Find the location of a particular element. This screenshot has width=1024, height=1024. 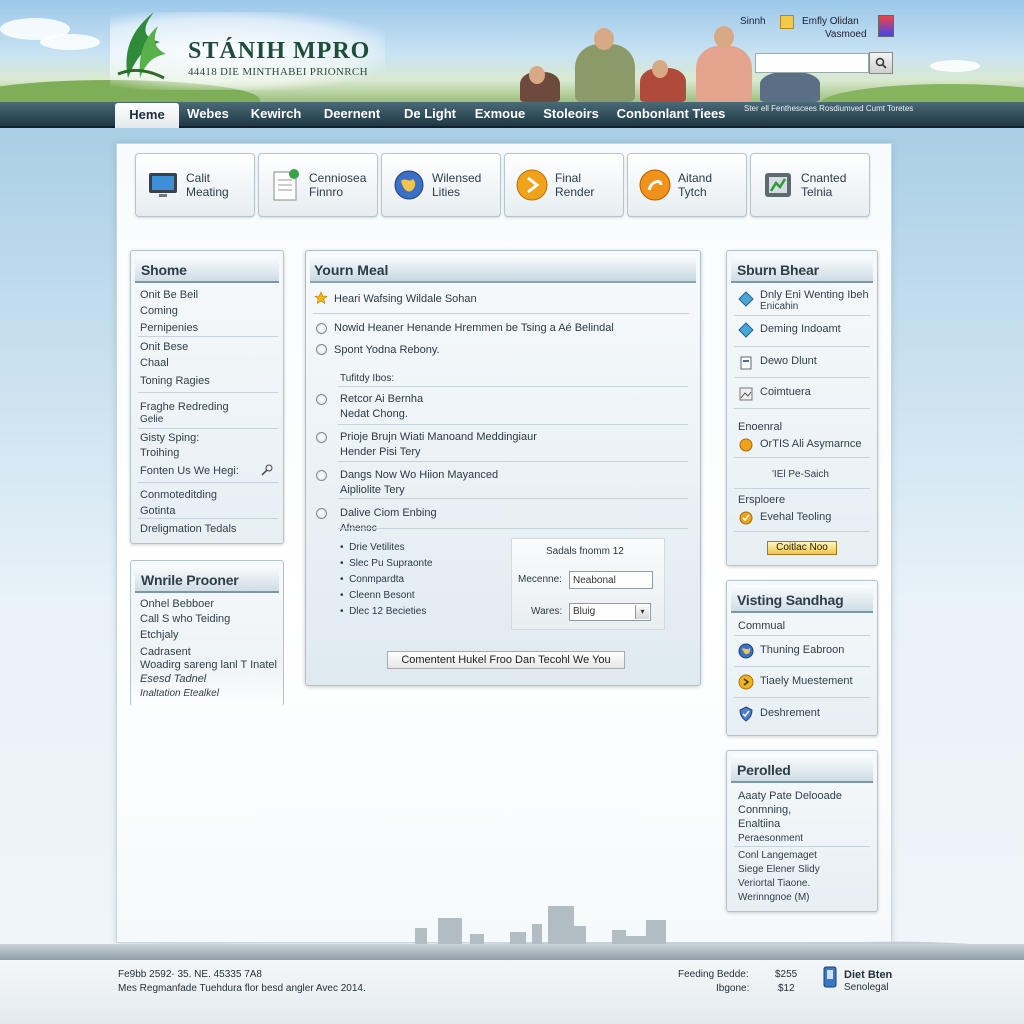

chevron-down-icon: ▾ is located at coordinates (642, 612).